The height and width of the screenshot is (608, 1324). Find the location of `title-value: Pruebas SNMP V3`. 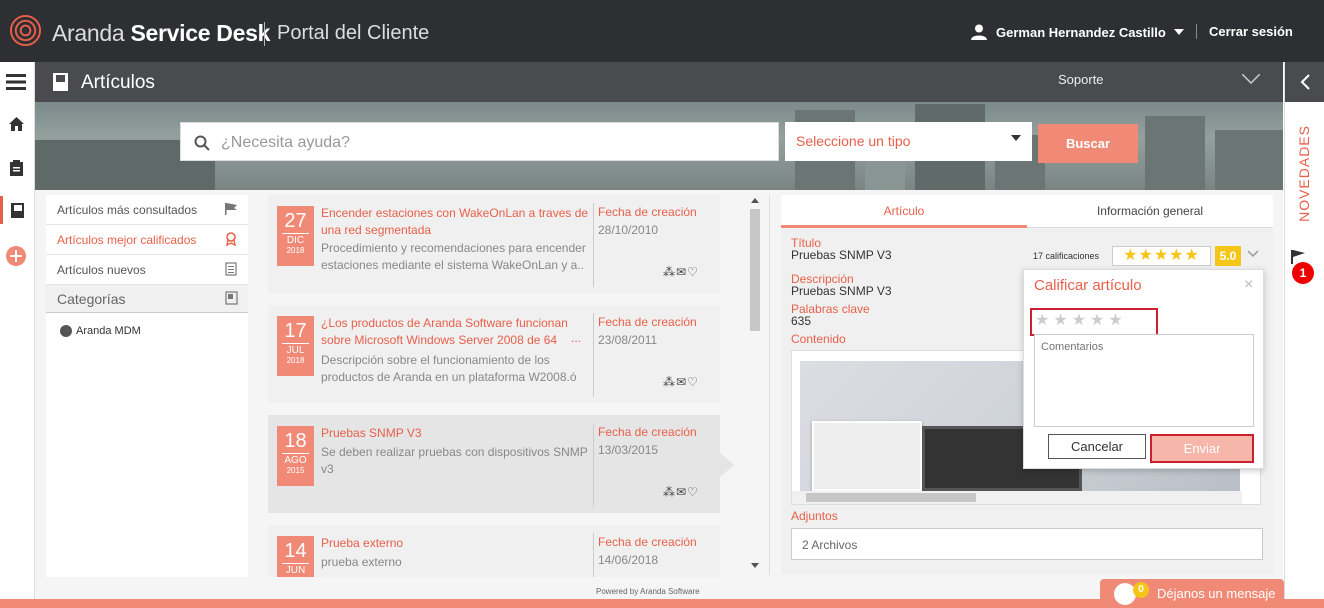

title-value: Pruebas SNMP V3 is located at coordinates (841, 255).